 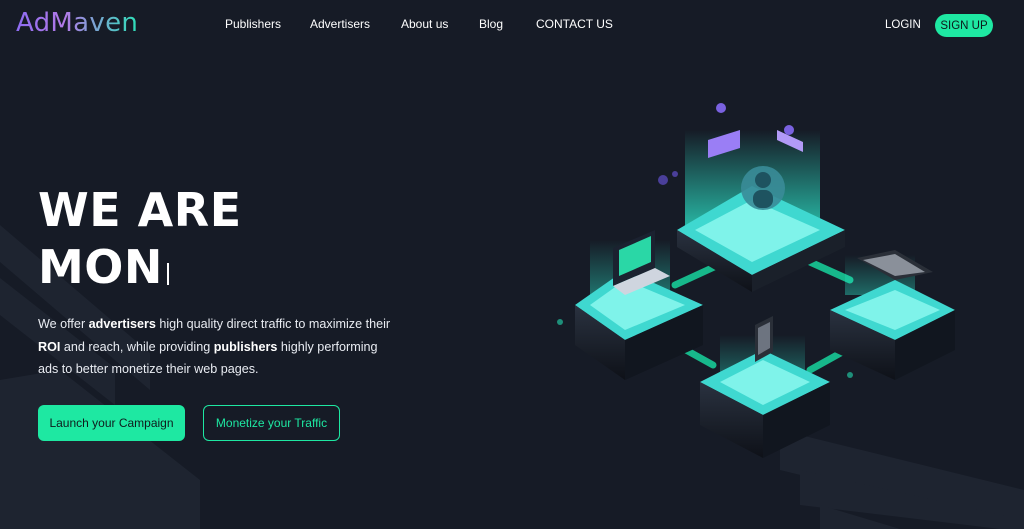 I want to click on hero-title-line1: WE ARE, so click(x=140, y=210).